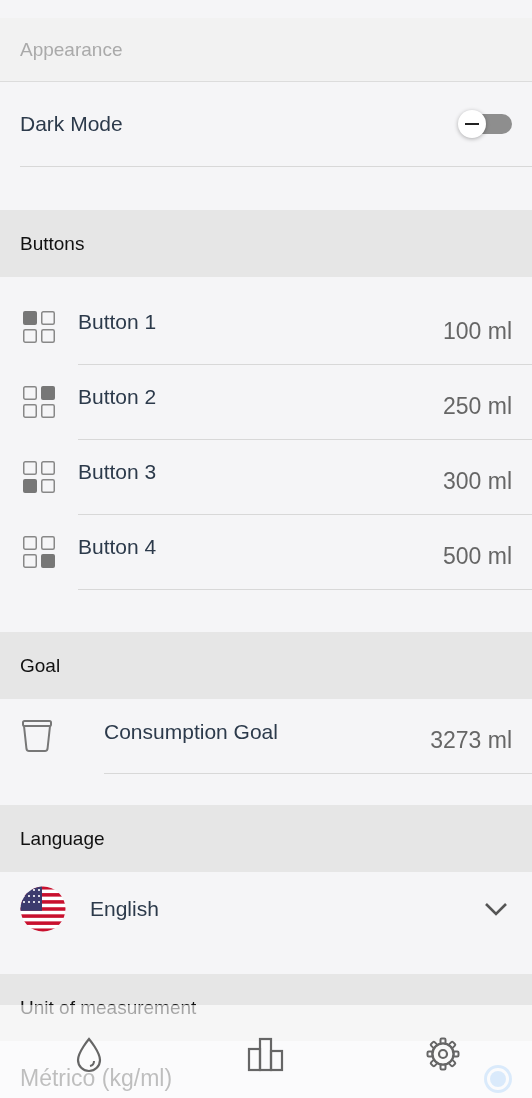  I want to click on radio-button, so click(498, 1079).